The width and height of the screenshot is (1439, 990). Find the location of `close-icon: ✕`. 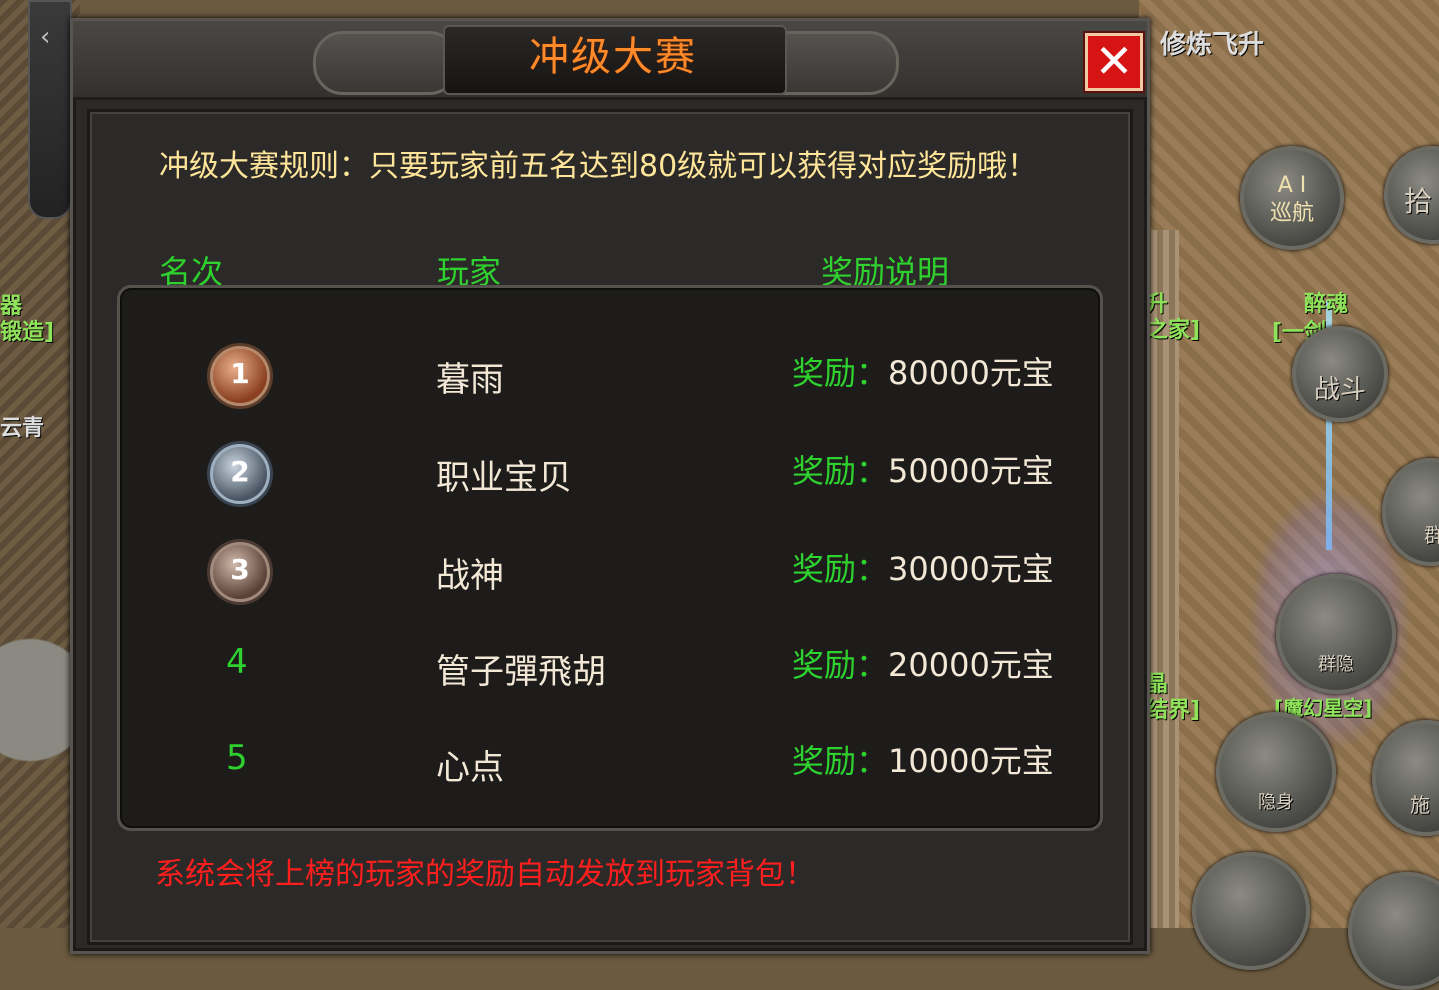

close-icon: ✕ is located at coordinates (1114, 61).